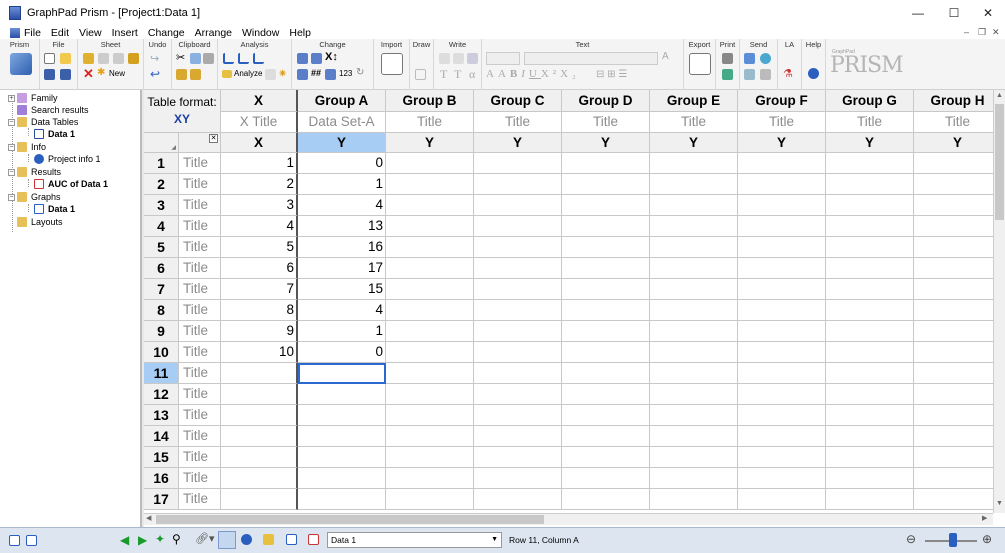 The height and width of the screenshot is (553, 1005). I want to click on wand-icon, so click(133, 58).